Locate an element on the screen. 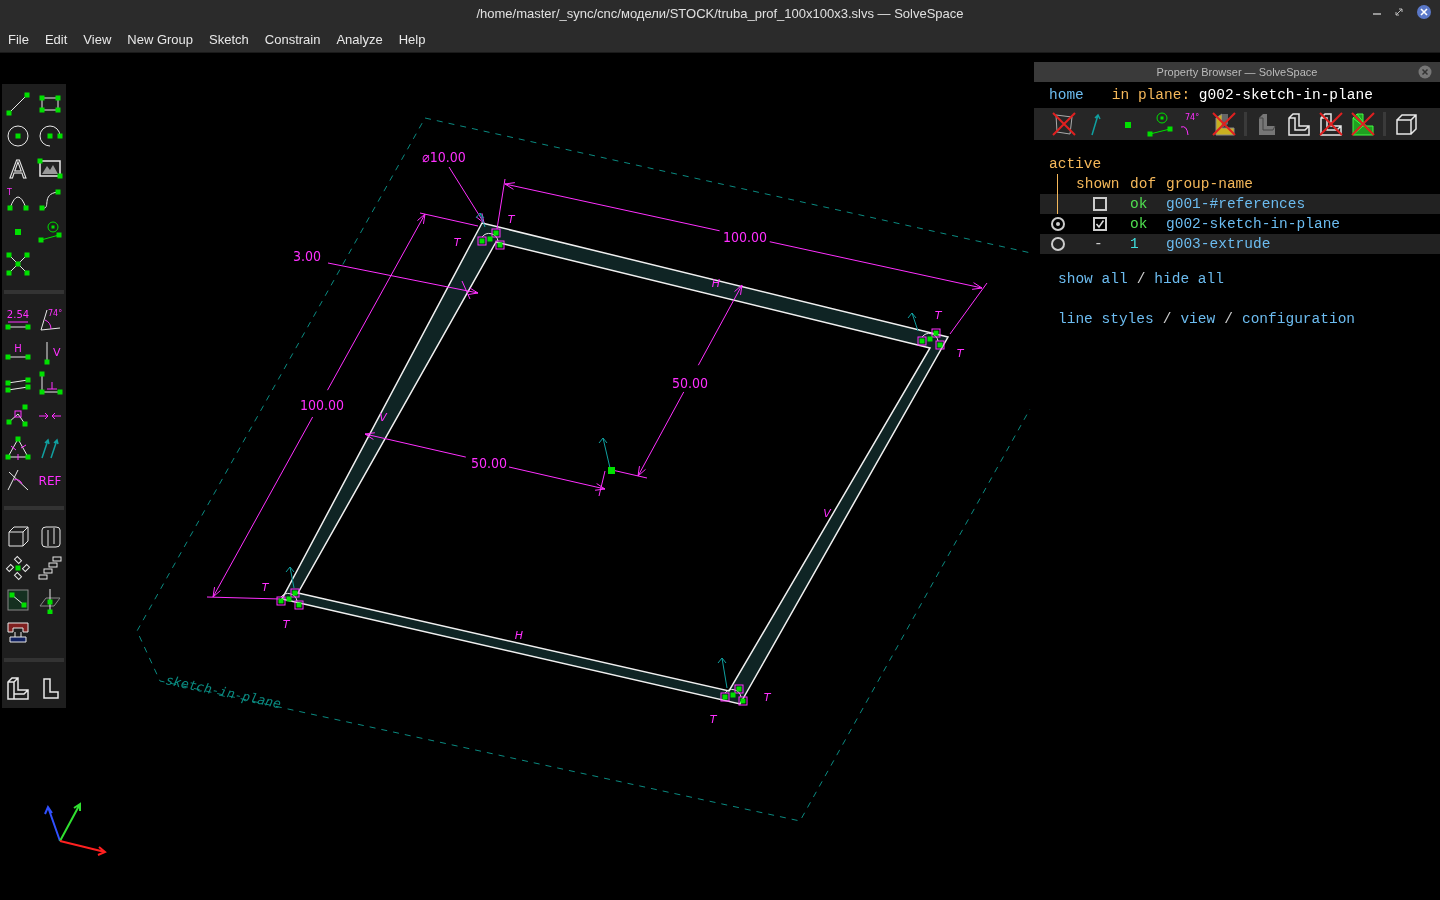  hidden-lines-toggle-icon is located at coordinates (1331, 124).